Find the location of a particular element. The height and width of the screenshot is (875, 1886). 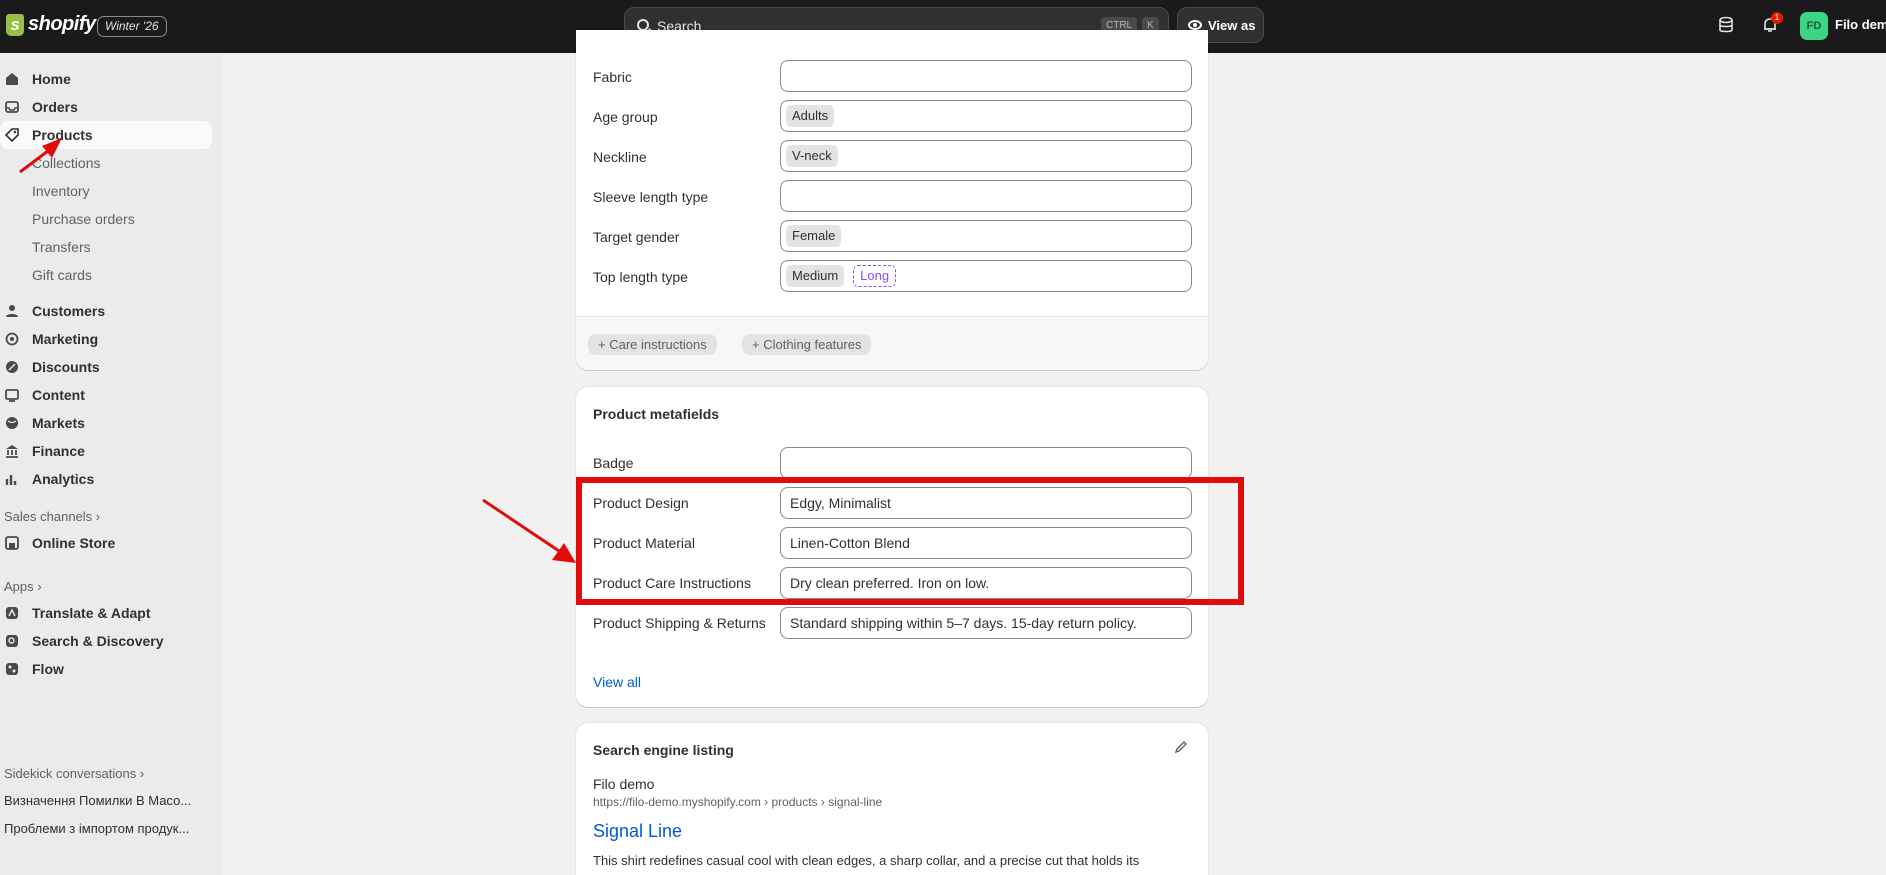

sidebar-item-search-discovery: Search & Discovery is located at coordinates (106, 641).